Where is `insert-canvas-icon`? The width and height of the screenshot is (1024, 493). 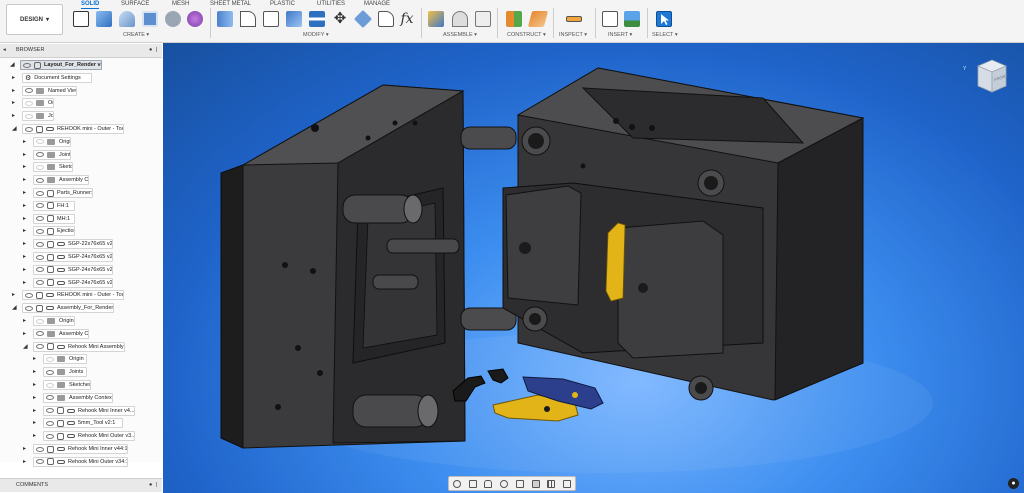 insert-canvas-icon is located at coordinates (632, 19).